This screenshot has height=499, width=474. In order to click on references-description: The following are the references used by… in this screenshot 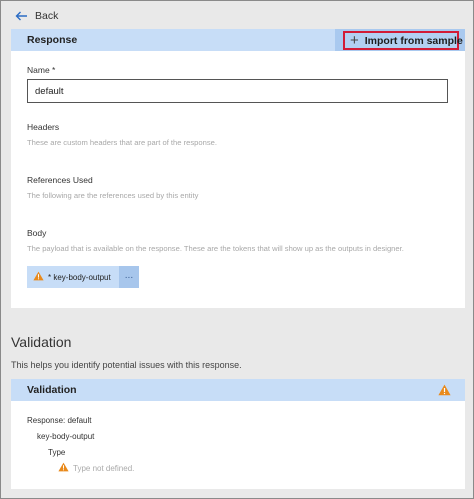, I will do `click(113, 195)`.